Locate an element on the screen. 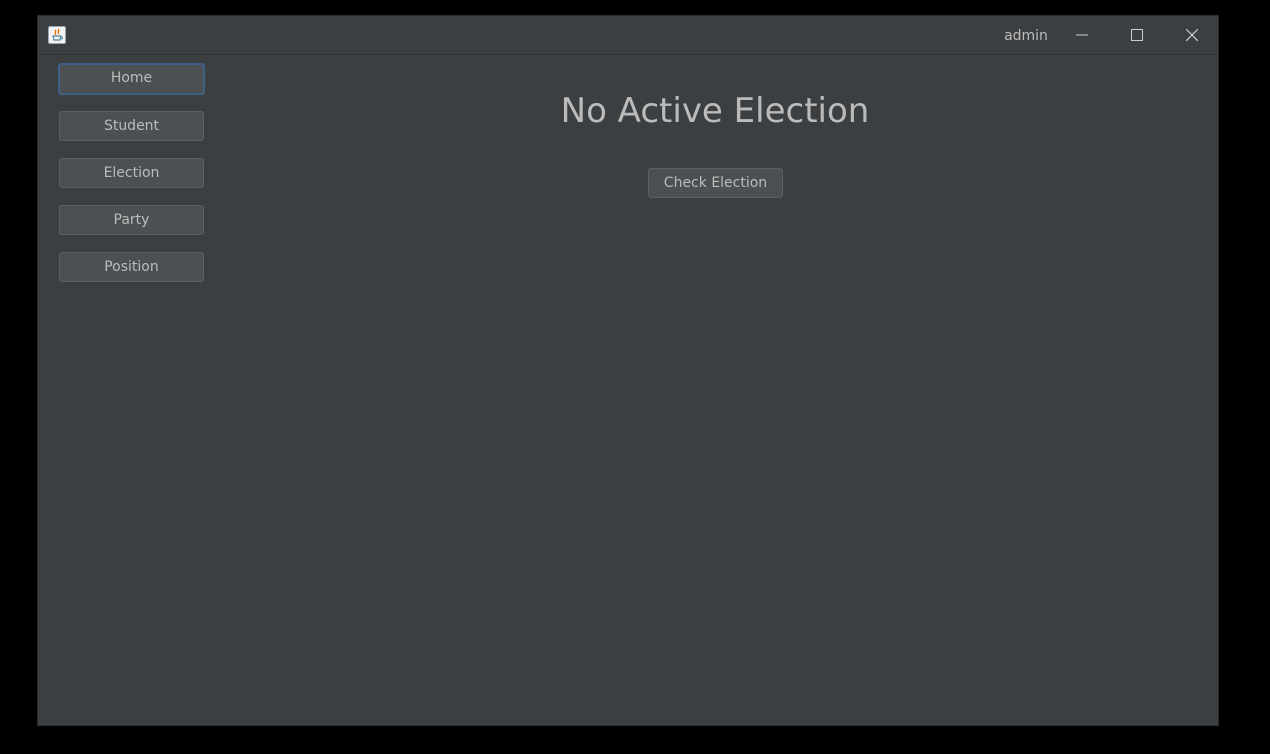  minimize-button is located at coordinates (1081, 35).